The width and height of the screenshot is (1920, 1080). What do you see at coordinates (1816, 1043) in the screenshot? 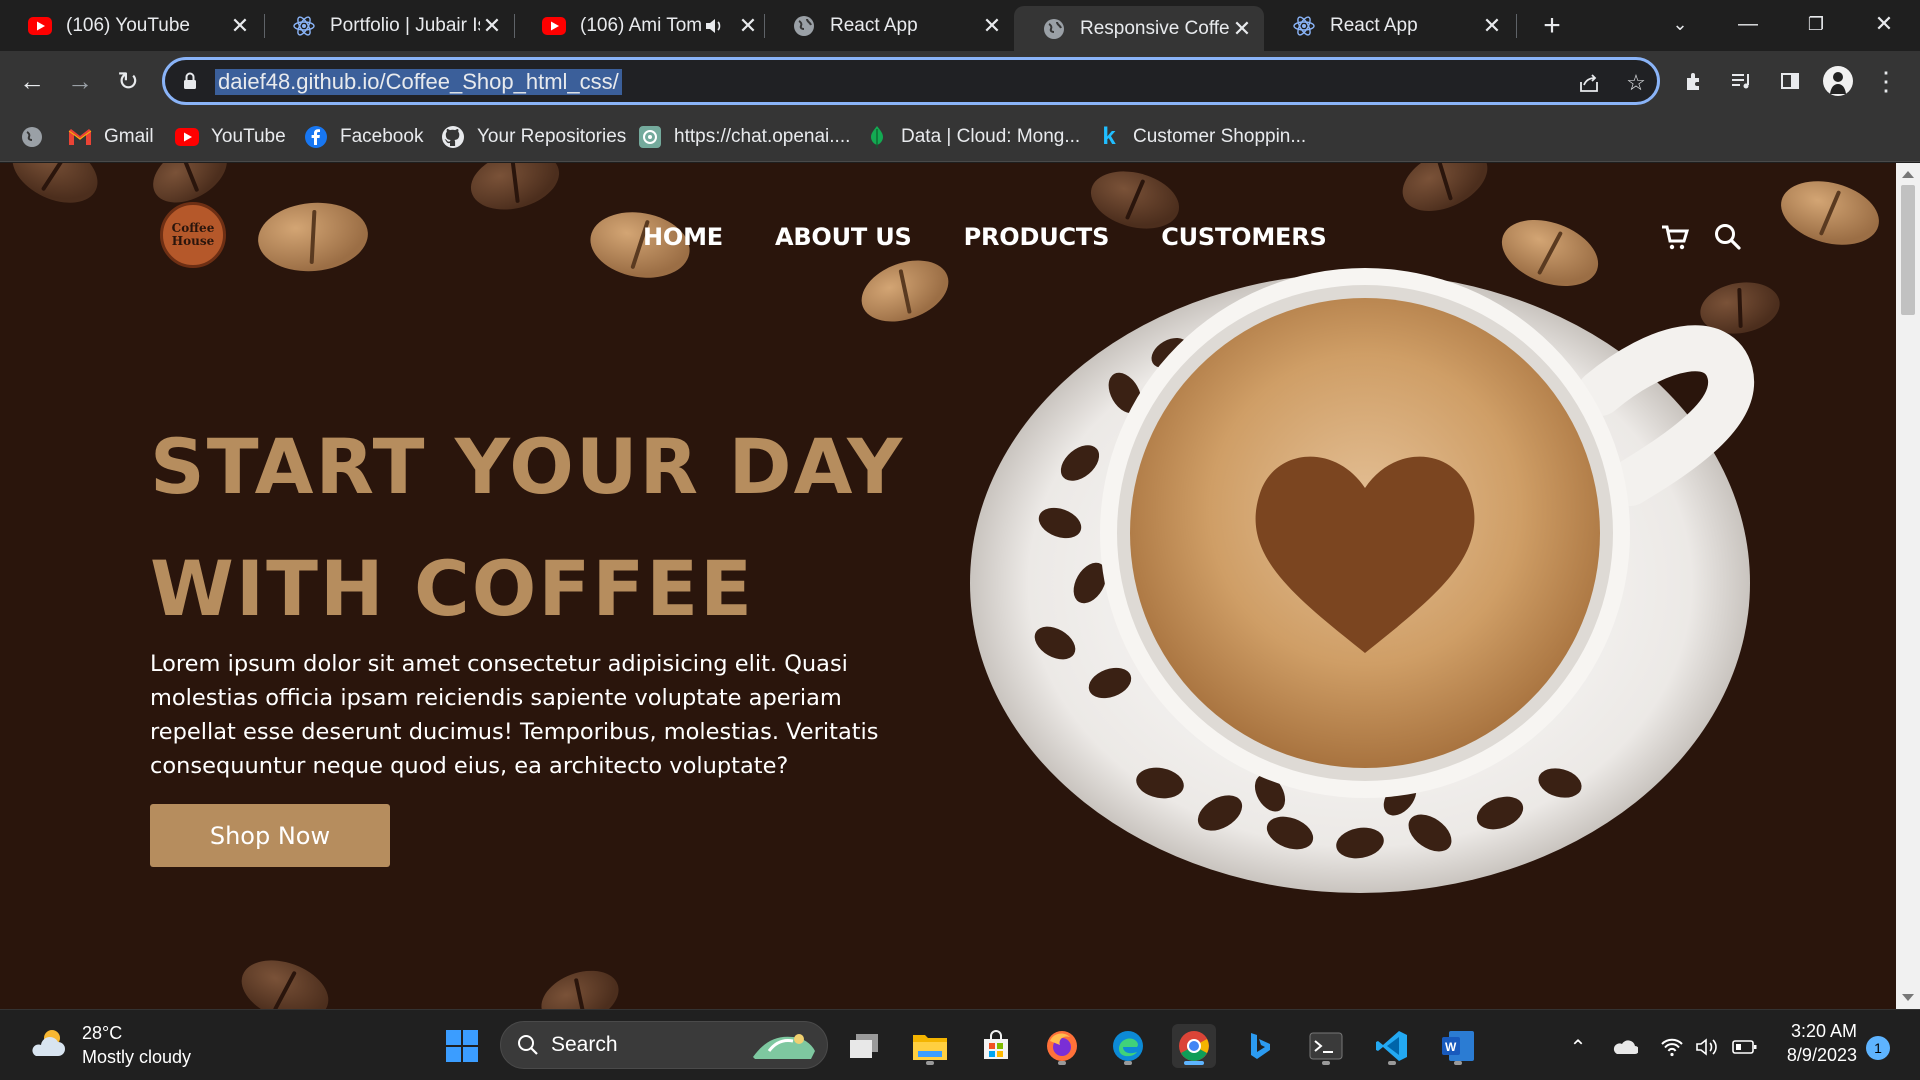
I see `system-clock: 3:20 AM 8/9/2023` at bounding box center [1816, 1043].